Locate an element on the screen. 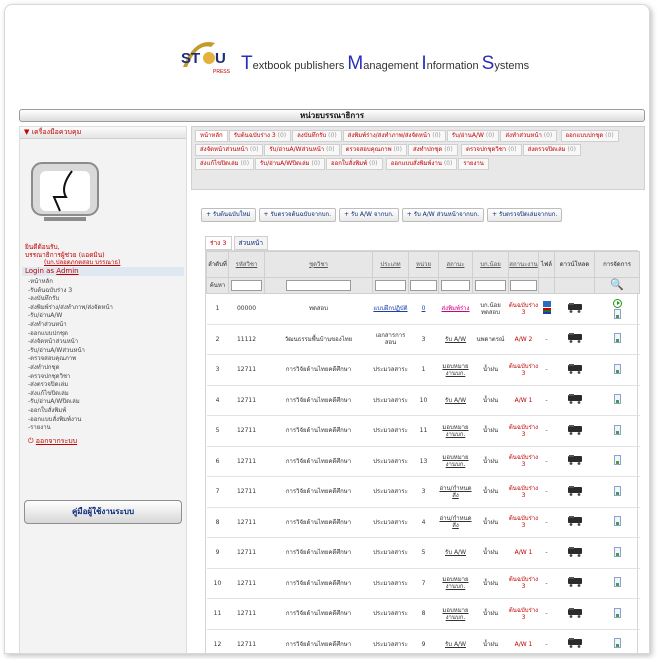 The image size is (659, 659). file-icons is located at coordinates (547, 308).